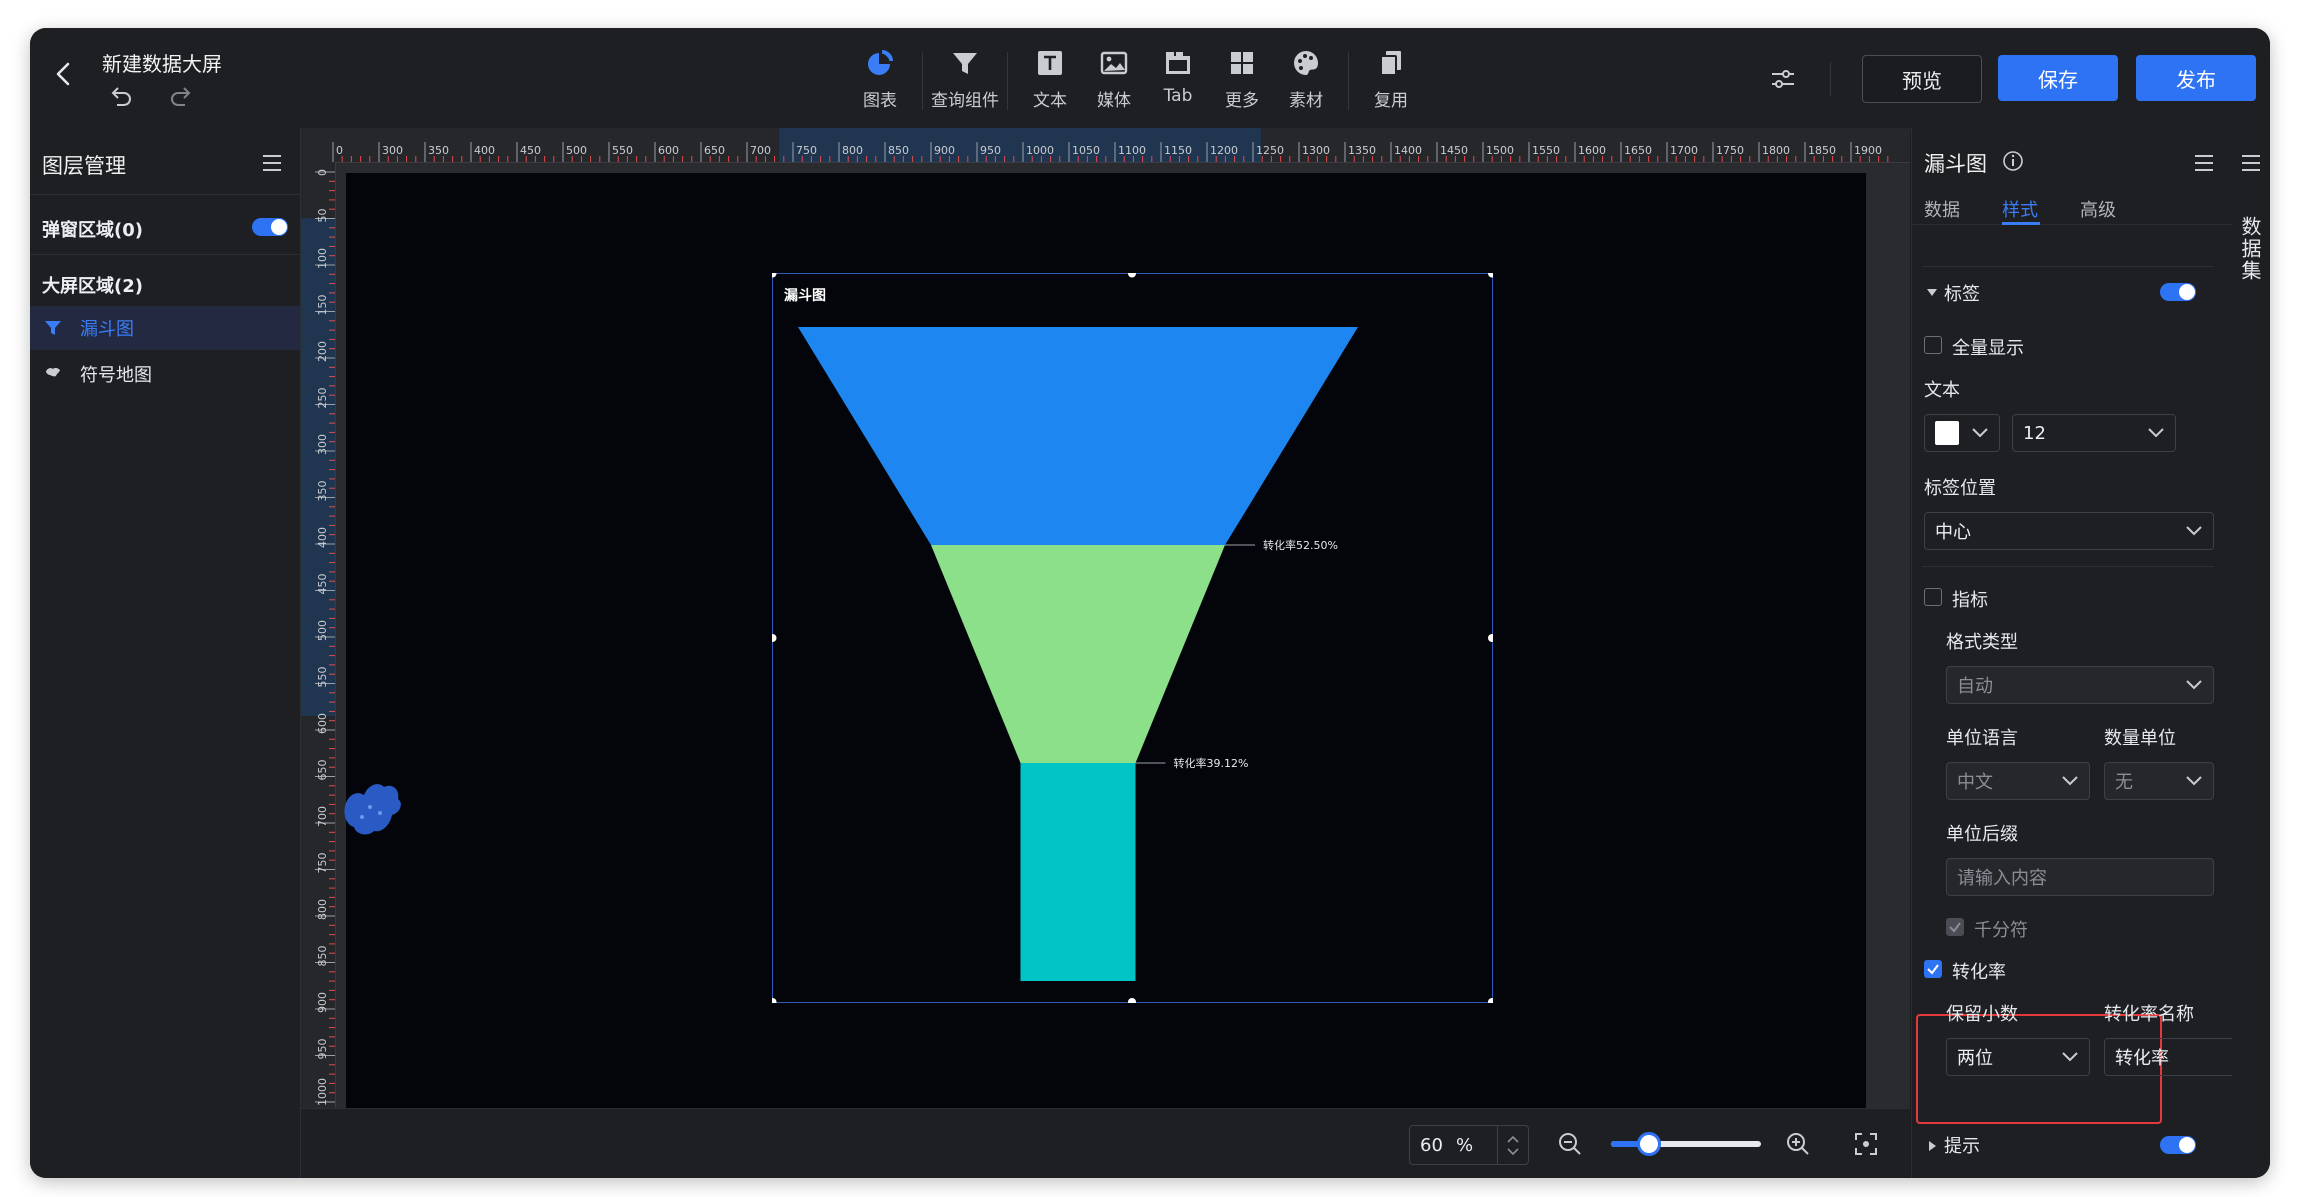 The width and height of the screenshot is (2300, 1197). I want to click on unit-suffix-input: 请输入内容, so click(2080, 877).